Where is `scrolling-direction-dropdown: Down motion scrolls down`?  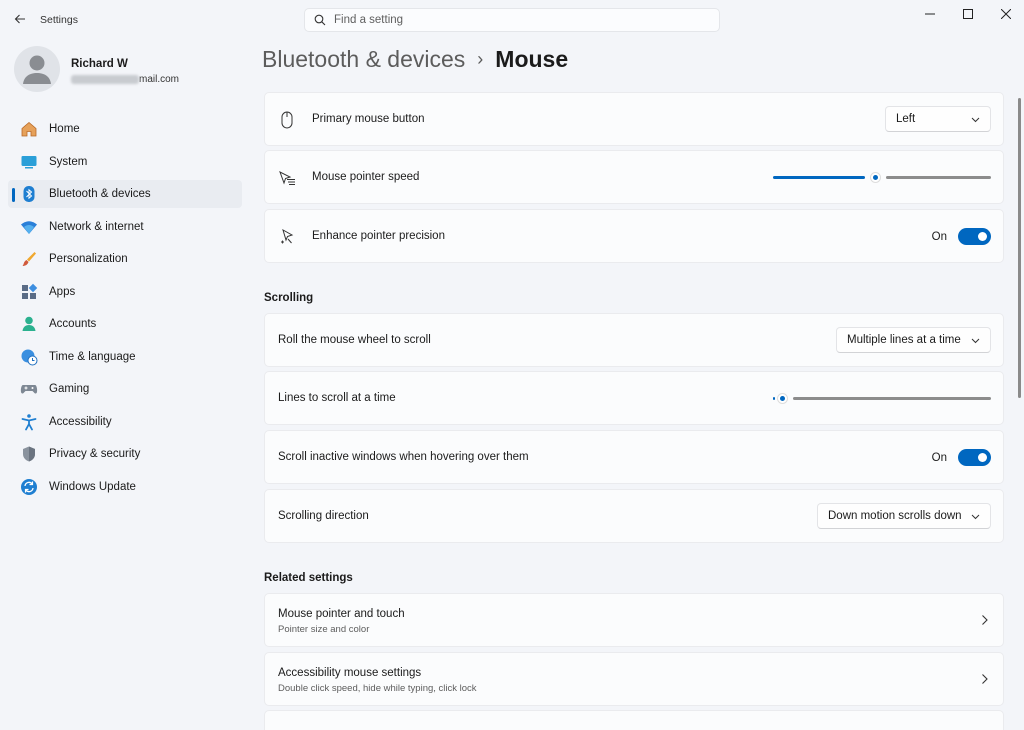
scrolling-direction-dropdown: Down motion scrolls down is located at coordinates (904, 516).